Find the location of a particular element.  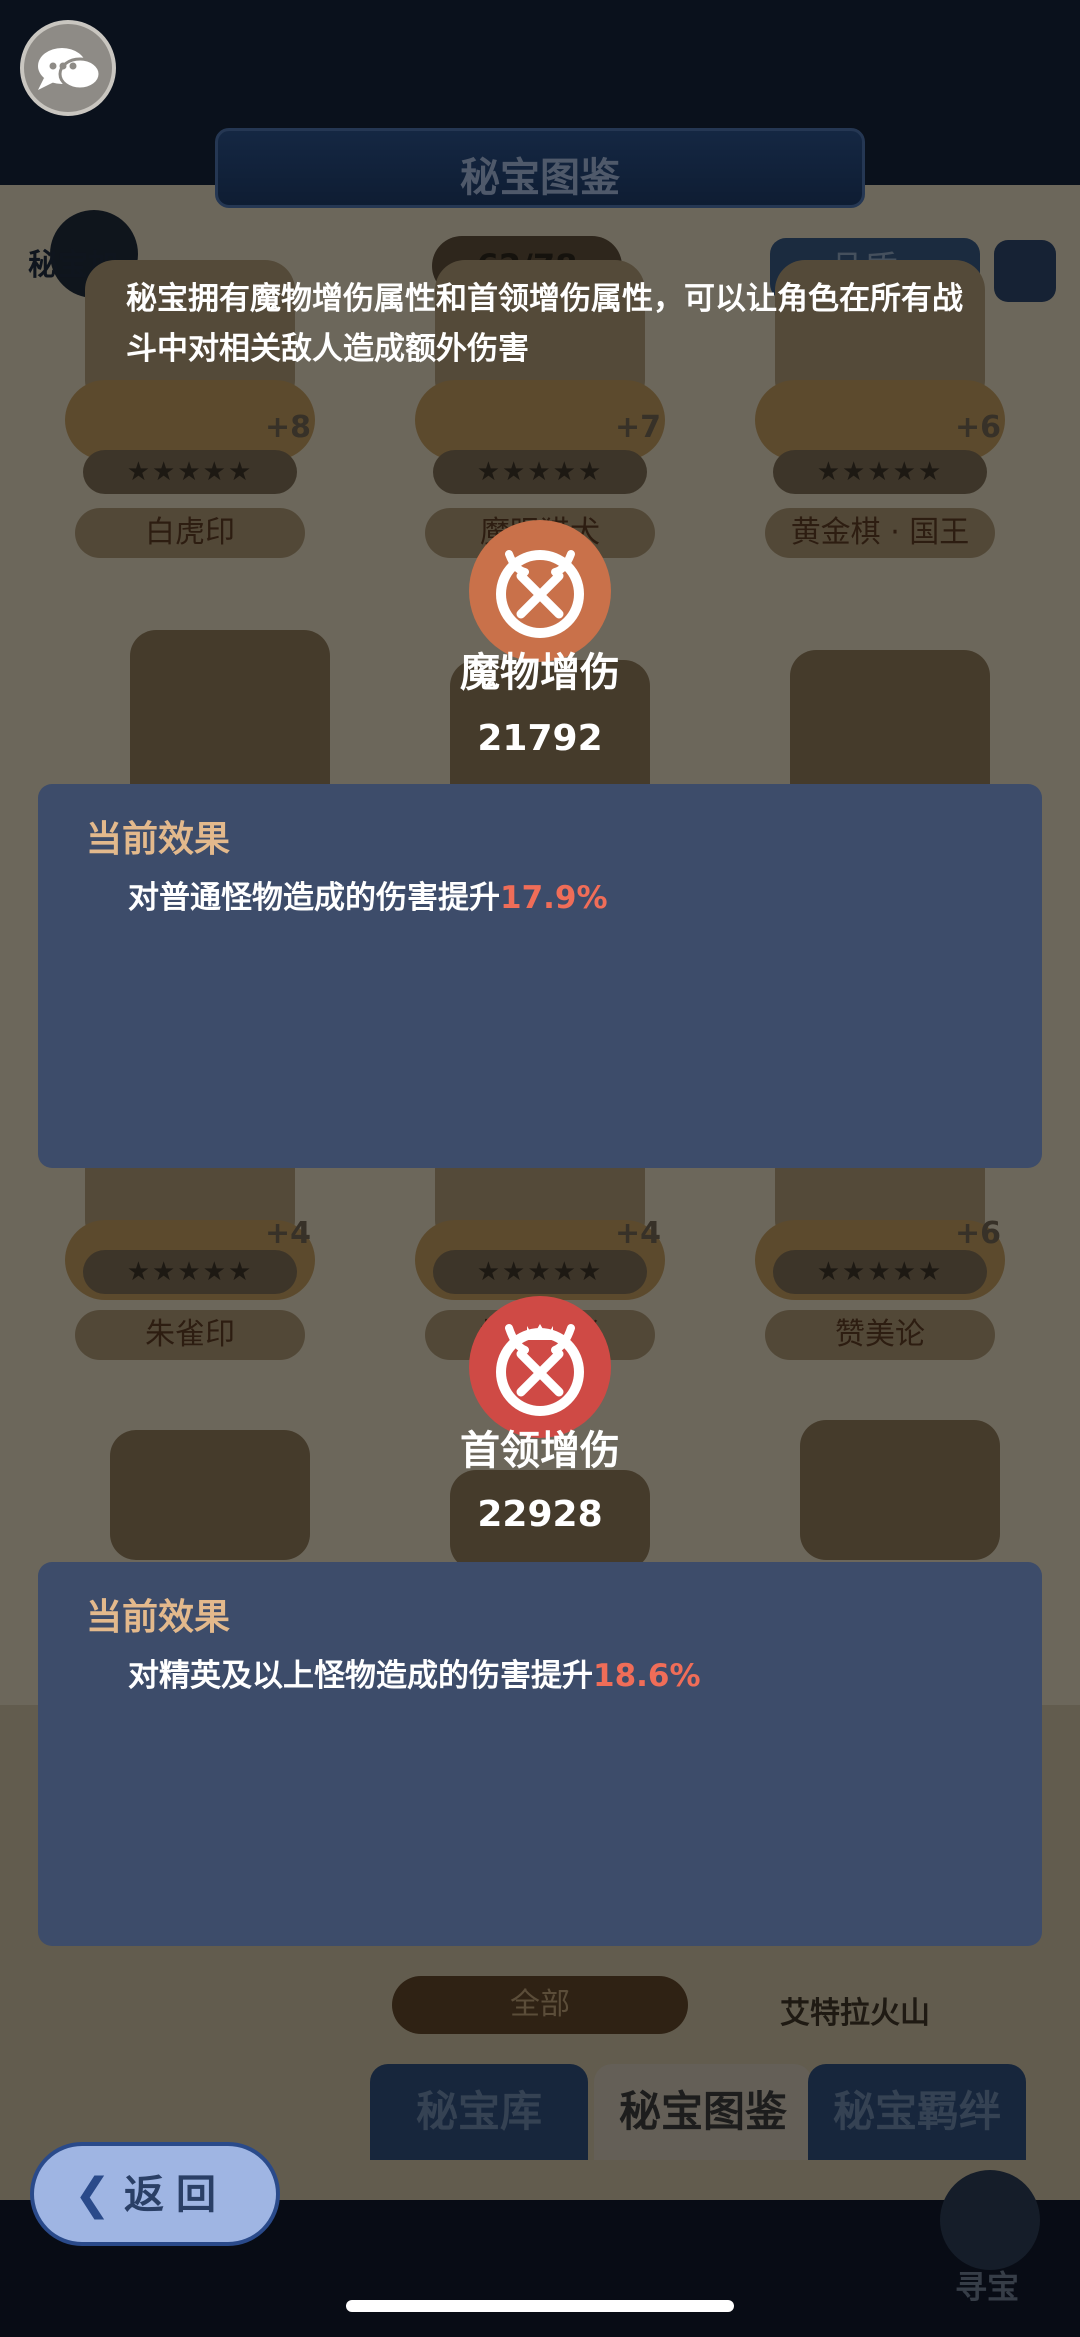

effect-text: 对精英及以上怪物造成的伤害提升 is located at coordinates (360, 1676).